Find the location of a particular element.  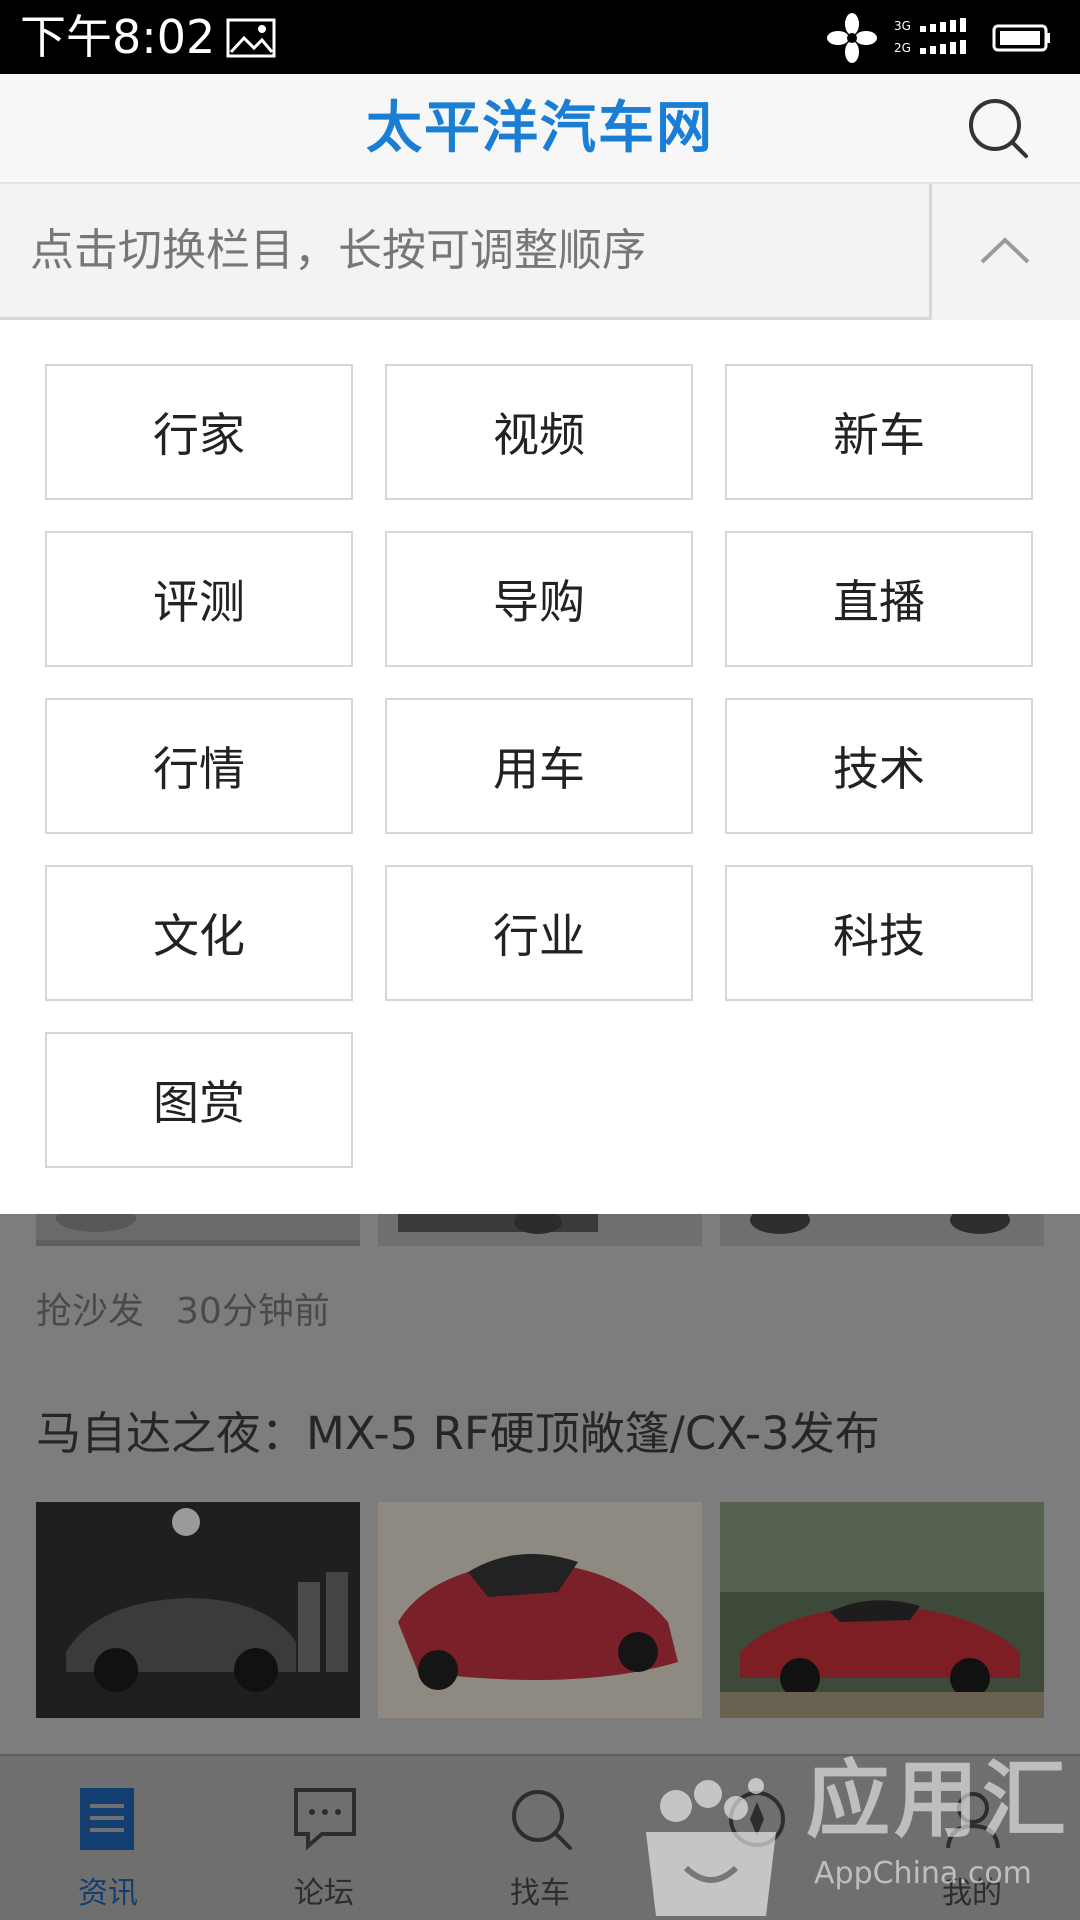

channel-tile: 图赏 is located at coordinates (199, 1100).